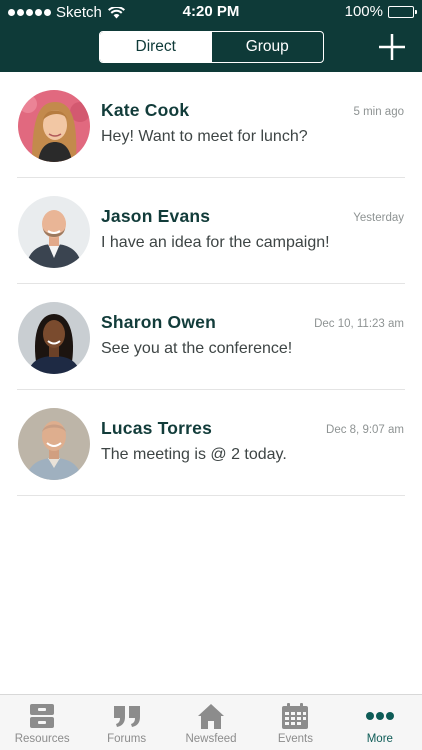 This screenshot has height=750, width=422. I want to click on tab-label: Newsfeed, so click(211, 739).